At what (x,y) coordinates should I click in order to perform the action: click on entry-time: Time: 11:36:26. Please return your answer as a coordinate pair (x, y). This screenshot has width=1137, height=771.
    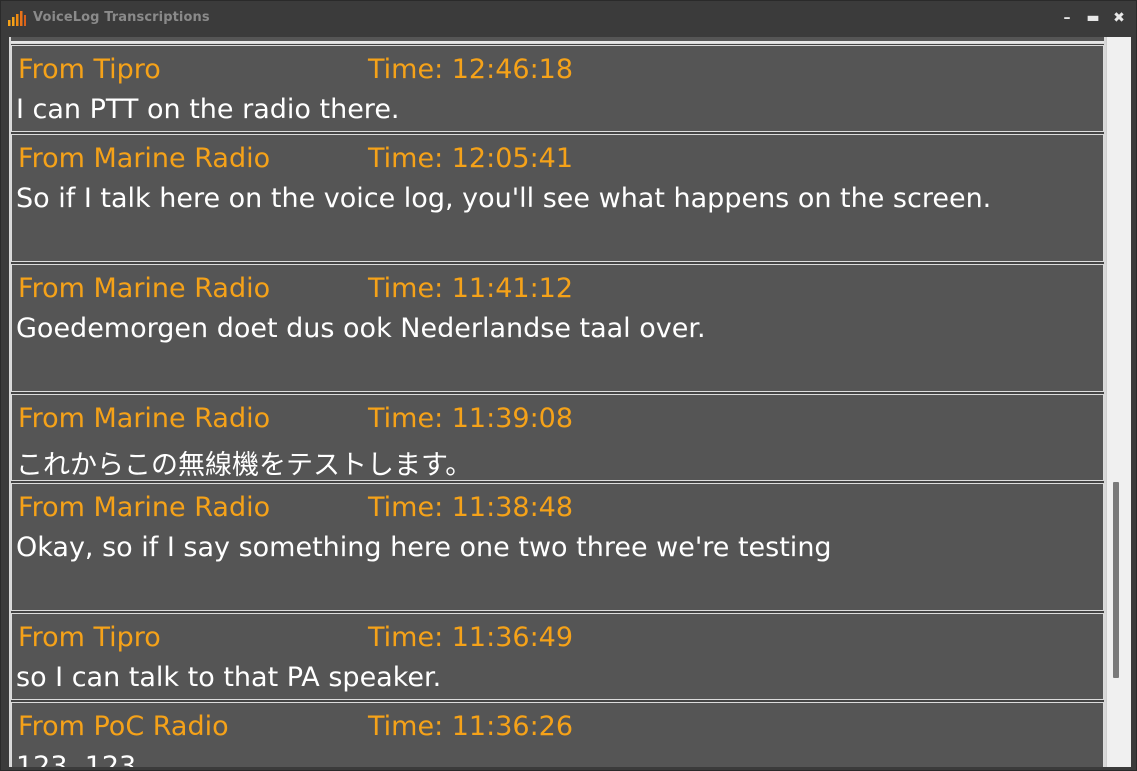
    Looking at the image, I should click on (471, 726).